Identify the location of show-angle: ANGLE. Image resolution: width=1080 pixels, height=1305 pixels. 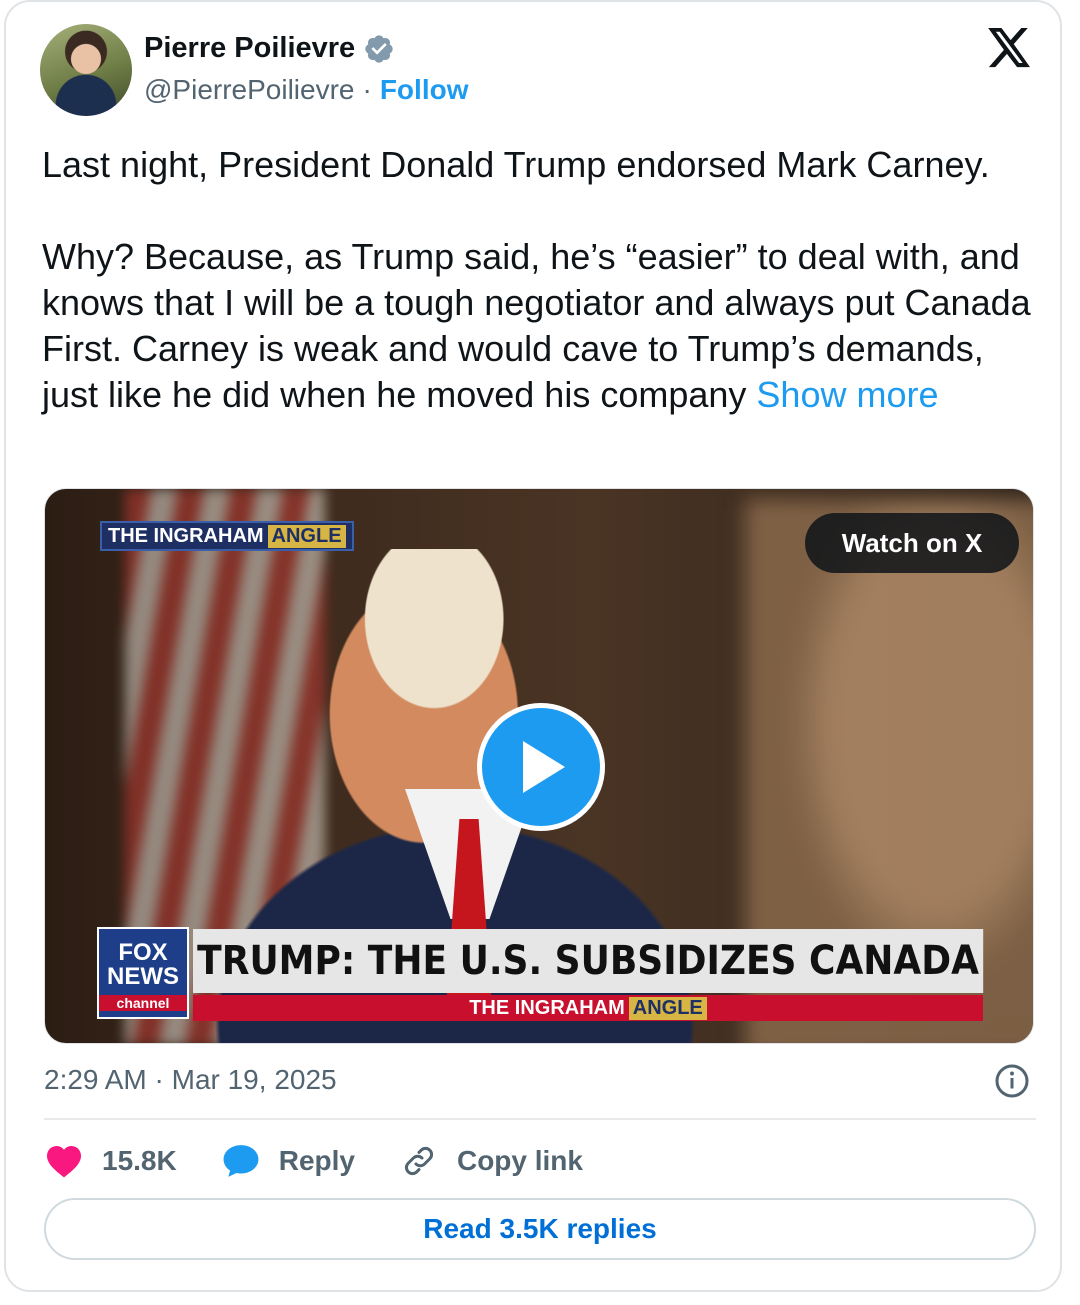
(306, 536).